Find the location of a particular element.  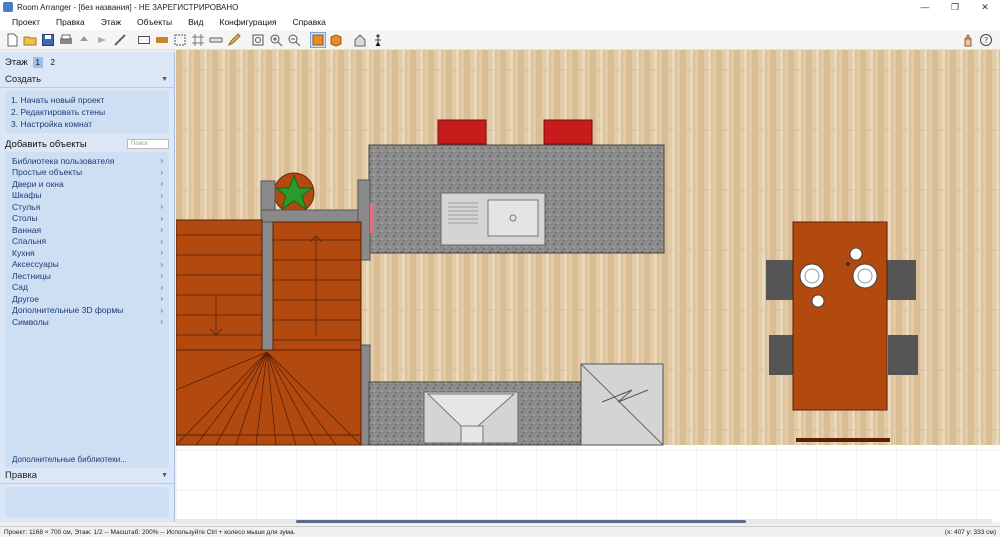

dining-table is located at coordinates (840, 316).